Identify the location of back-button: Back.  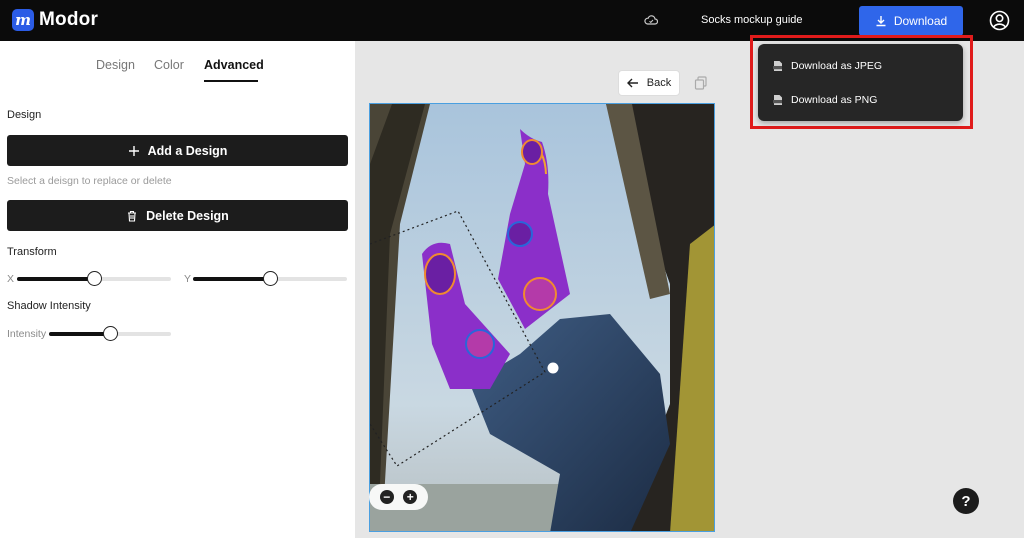
(649, 83).